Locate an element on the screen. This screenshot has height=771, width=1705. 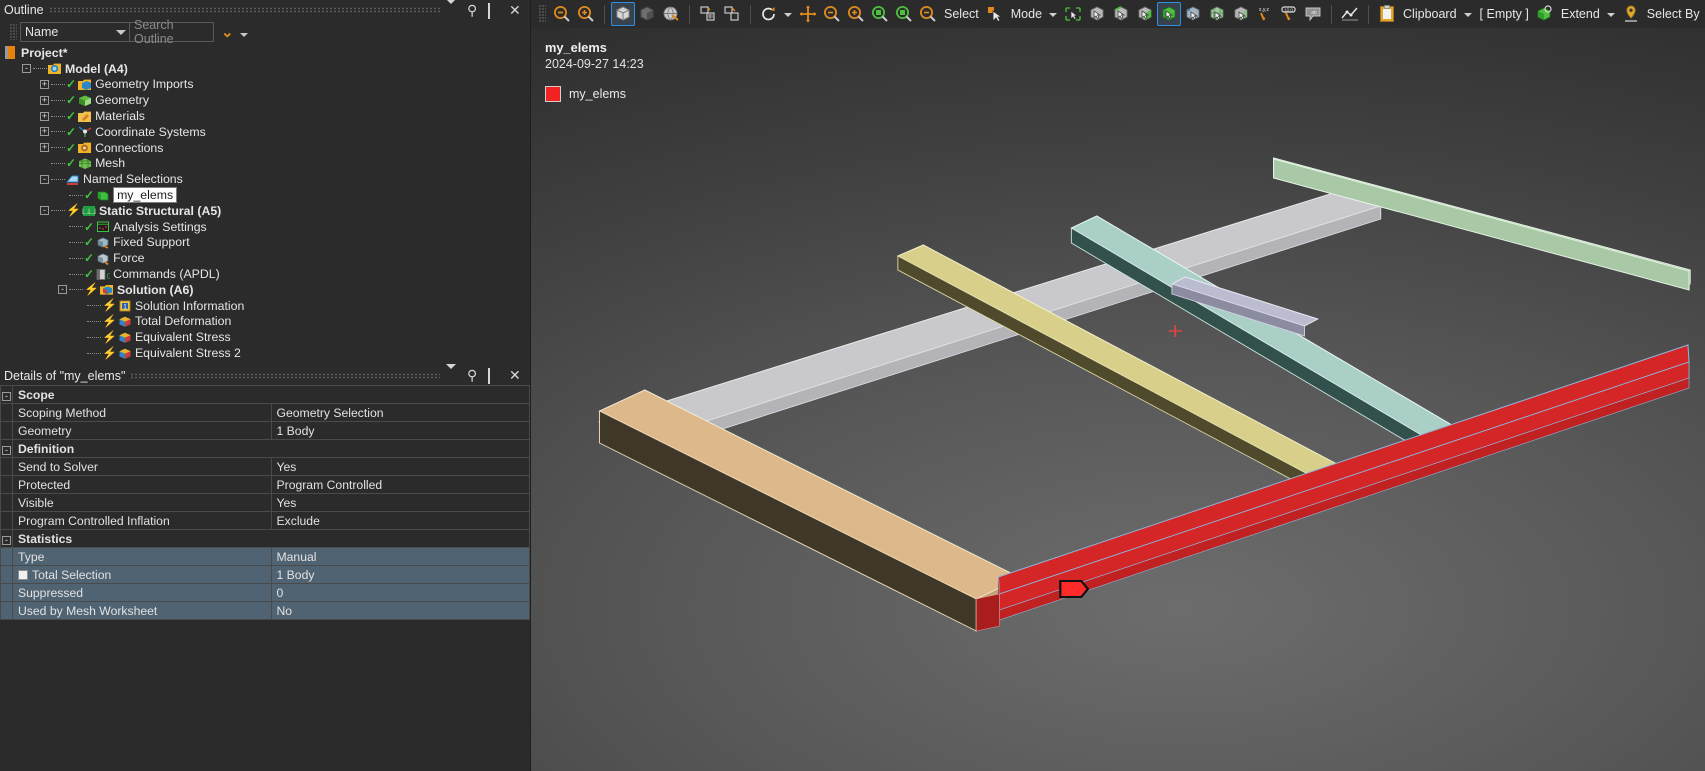
details-row: Type Manual is located at coordinates (265, 556).